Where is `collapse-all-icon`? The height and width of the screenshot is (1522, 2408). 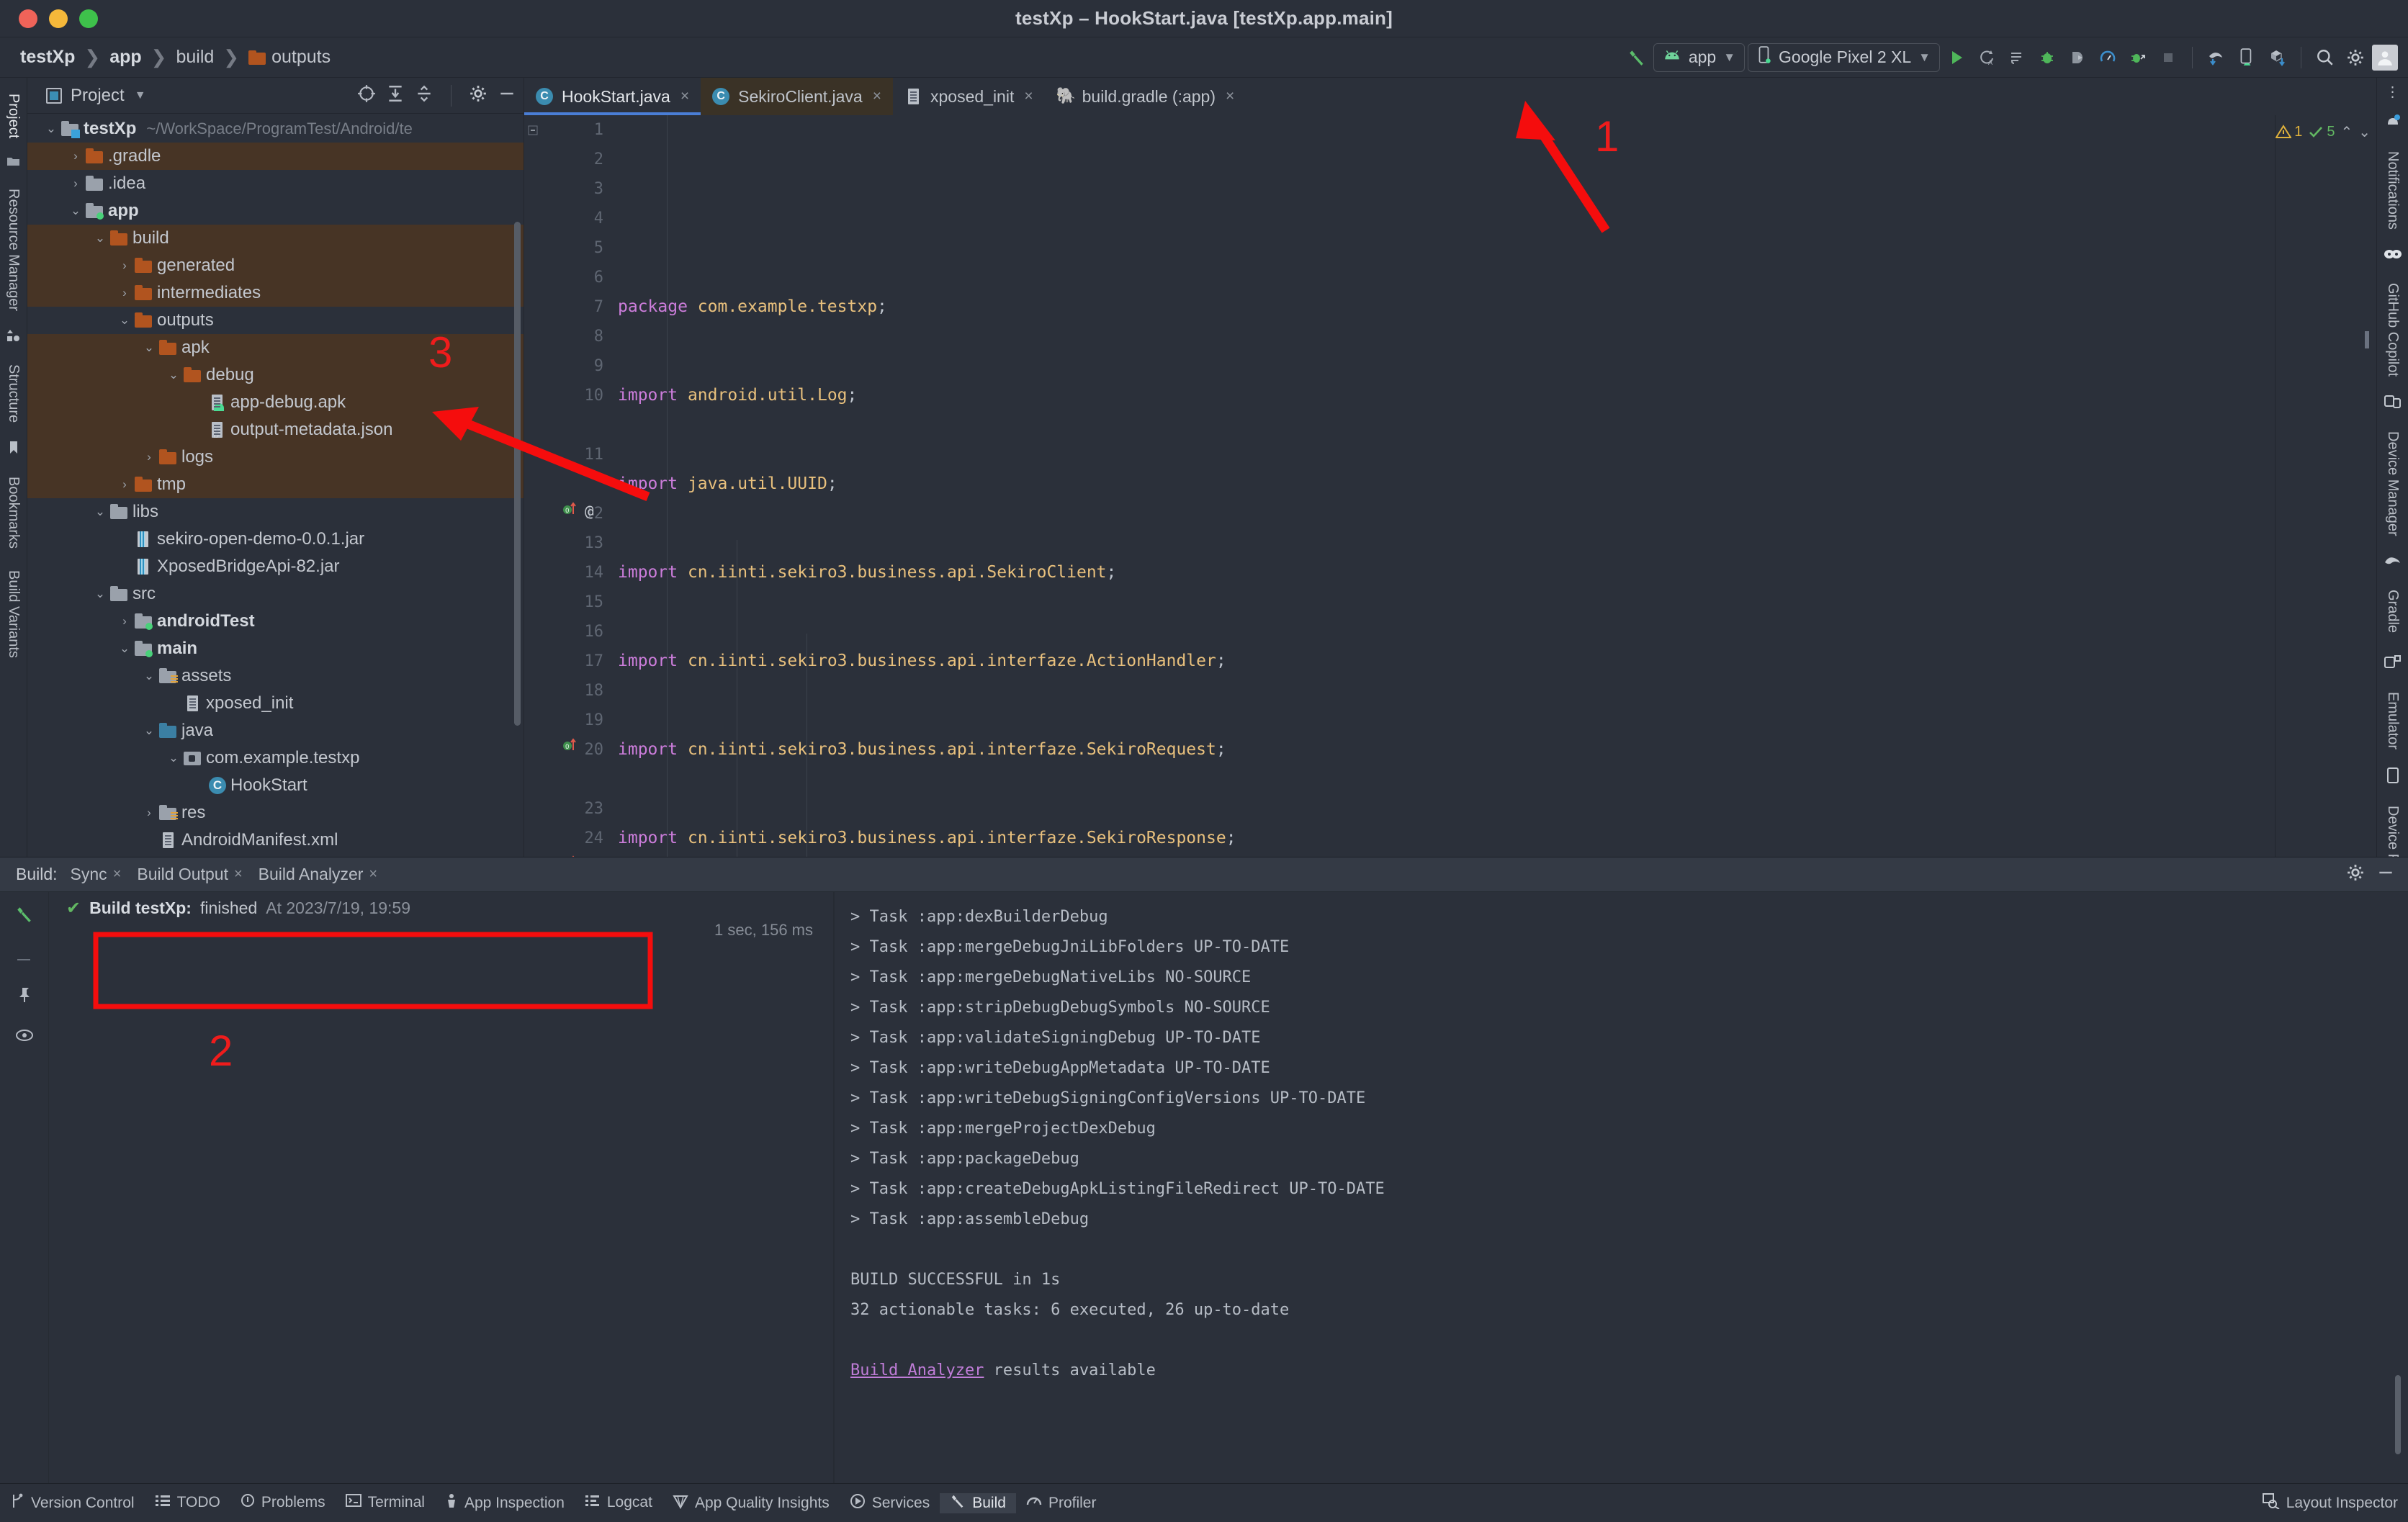 collapse-all-icon is located at coordinates (424, 95).